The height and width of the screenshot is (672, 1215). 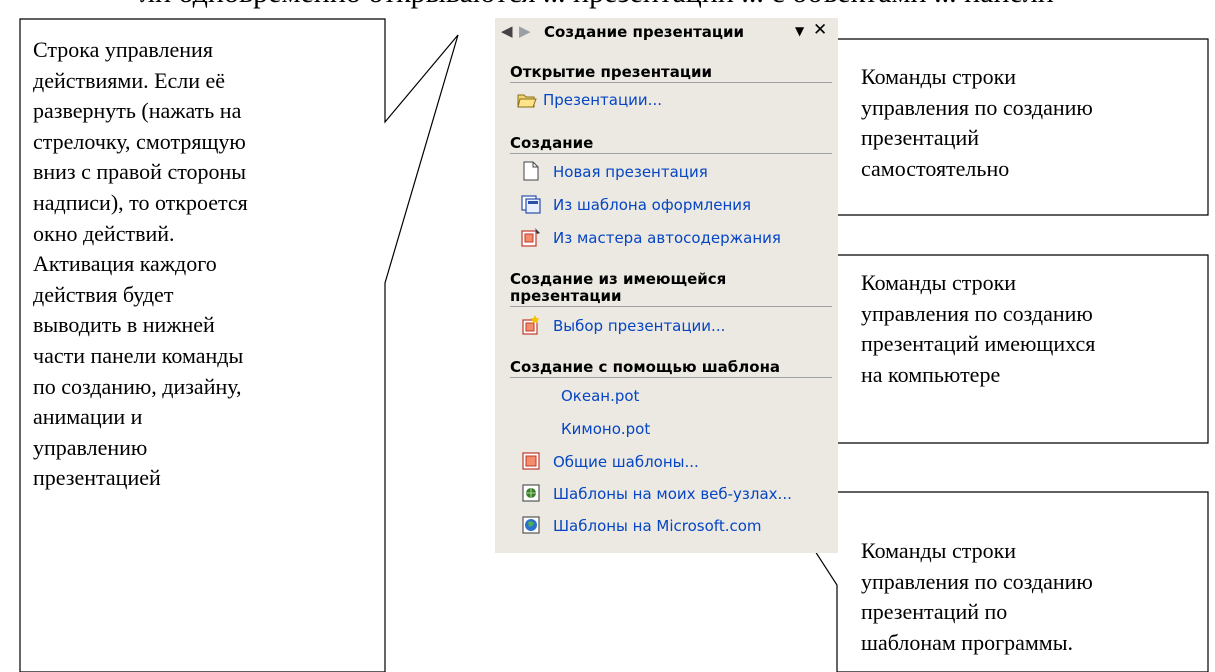 What do you see at coordinates (138, 355) in the screenshot?
I see `left-callout-line: части панели команды` at bounding box center [138, 355].